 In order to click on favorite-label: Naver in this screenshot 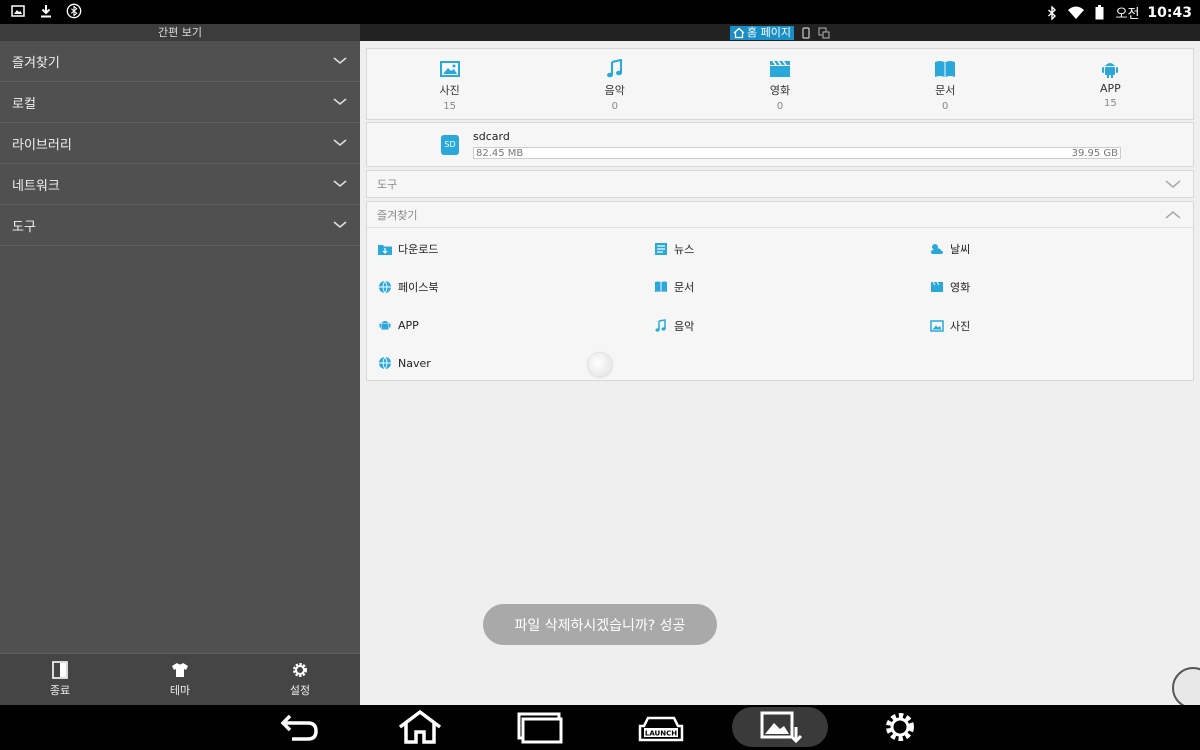, I will do `click(414, 363)`.